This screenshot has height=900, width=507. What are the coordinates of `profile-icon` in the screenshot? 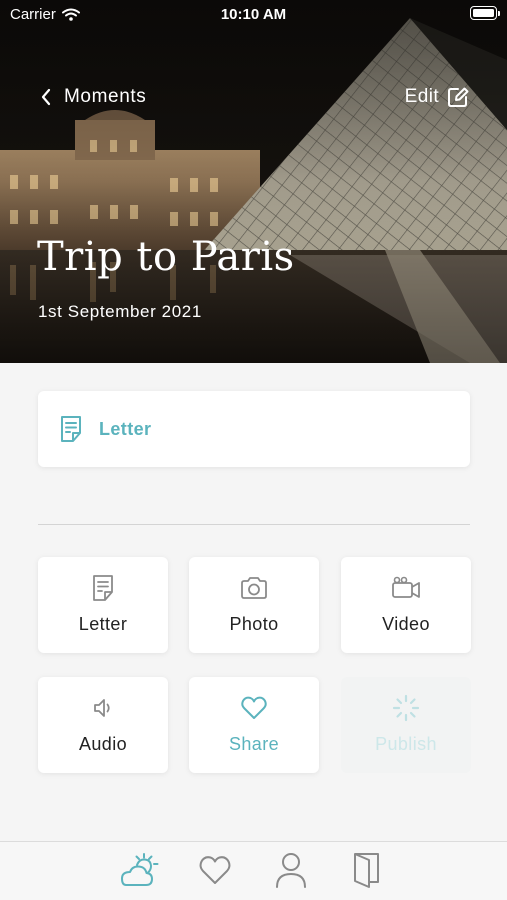 It's located at (291, 870).